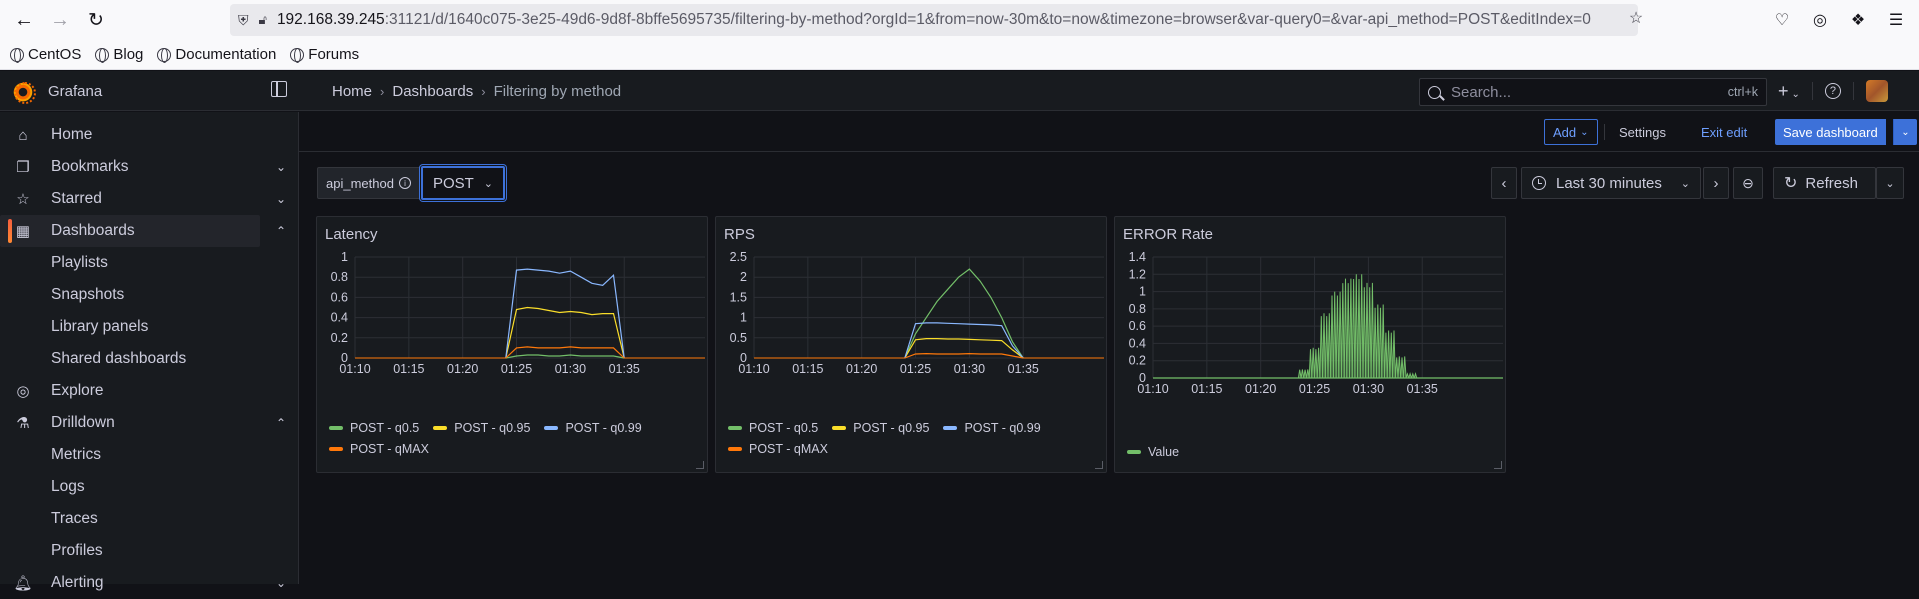 The image size is (1919, 599). Describe the element at coordinates (405, 183) in the screenshot. I see `info-icon: i` at that location.